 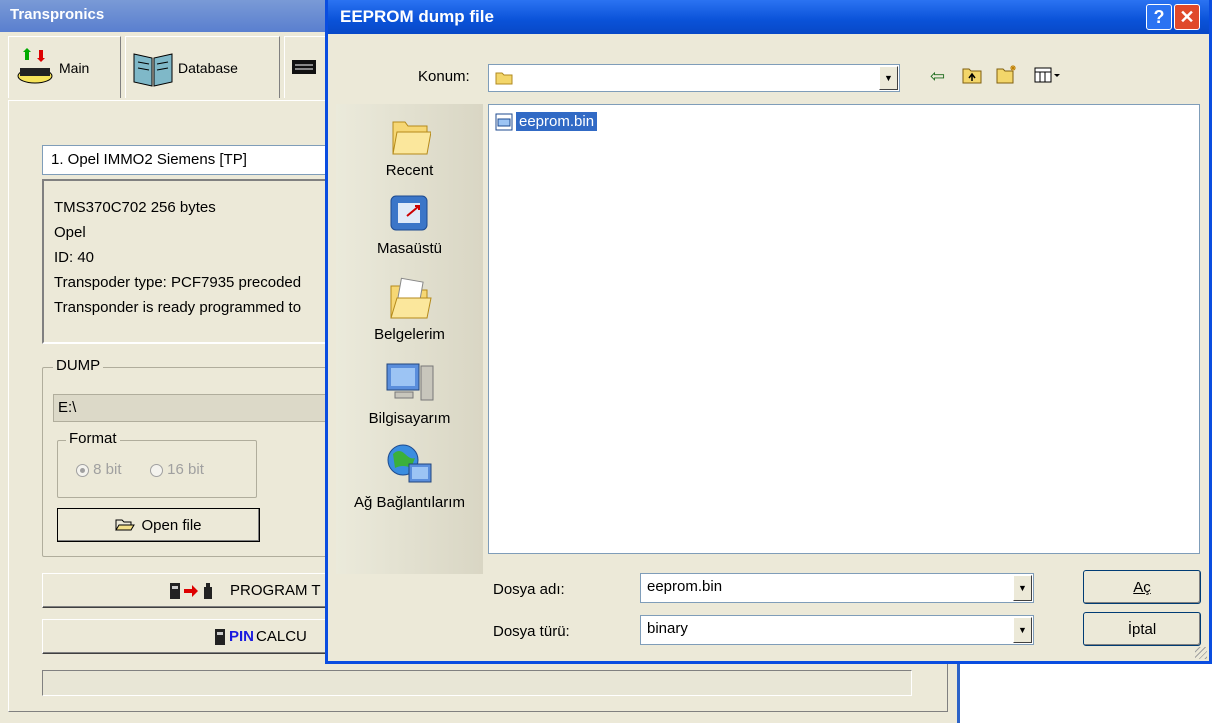 I want to click on pin-calc-label: CALCU, so click(x=281, y=636).